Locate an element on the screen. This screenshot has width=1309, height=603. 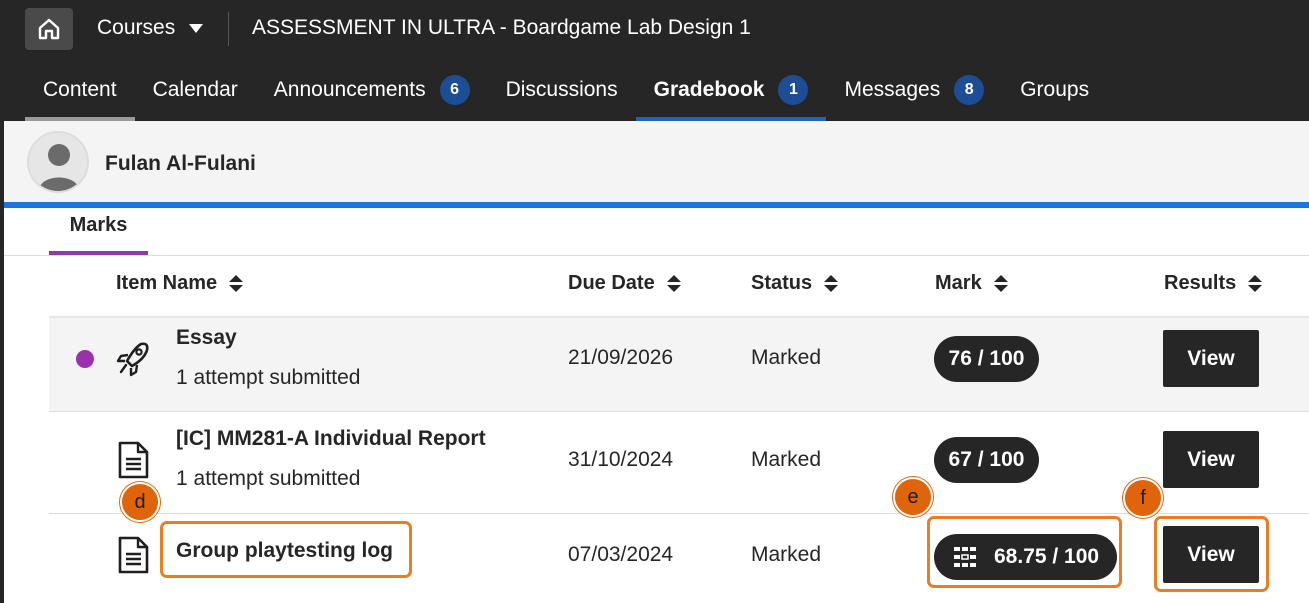
courses-menu: Courses is located at coordinates (150, 28).